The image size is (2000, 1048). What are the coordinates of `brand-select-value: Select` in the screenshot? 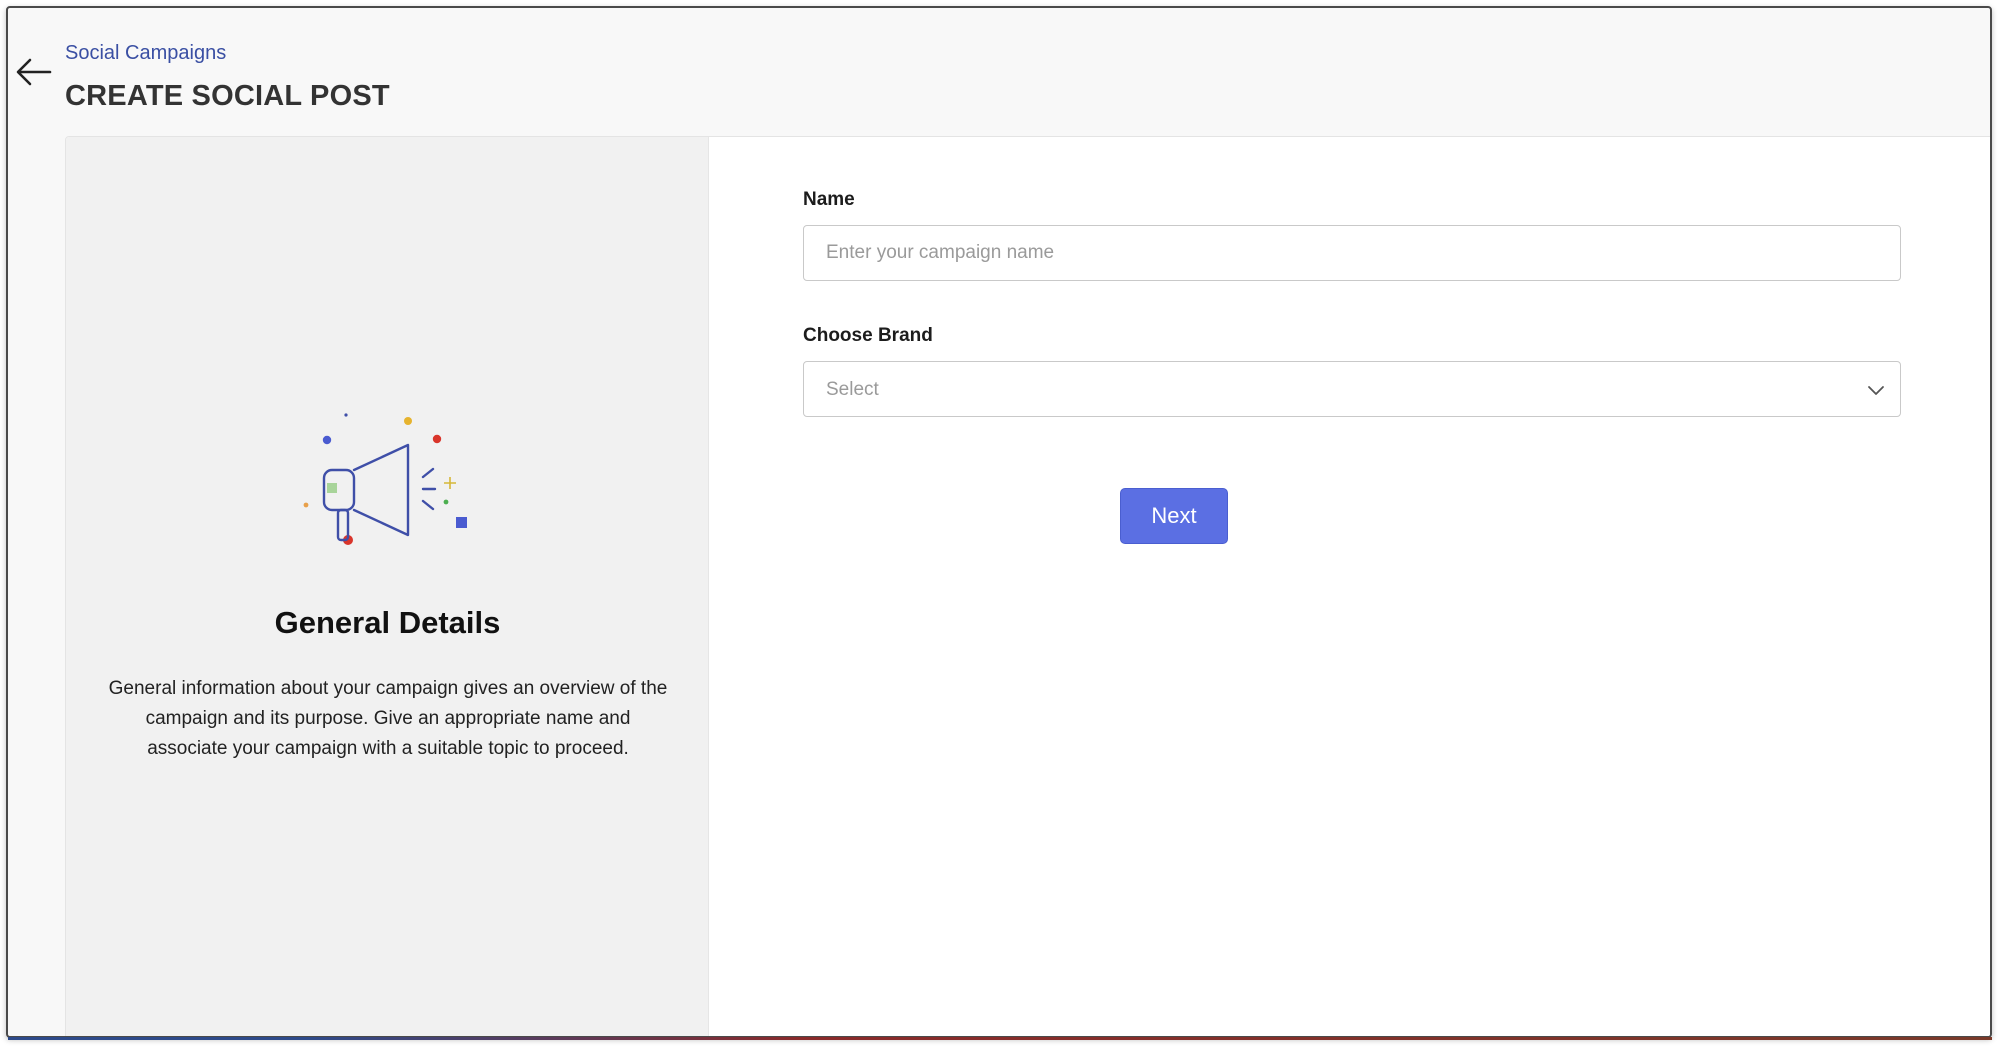 It's located at (852, 389).